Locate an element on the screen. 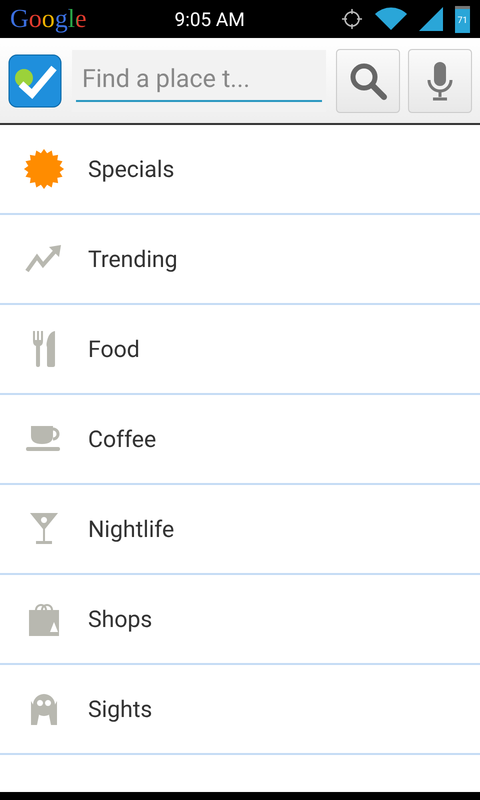  category-item: Coffee is located at coordinates (240, 440).